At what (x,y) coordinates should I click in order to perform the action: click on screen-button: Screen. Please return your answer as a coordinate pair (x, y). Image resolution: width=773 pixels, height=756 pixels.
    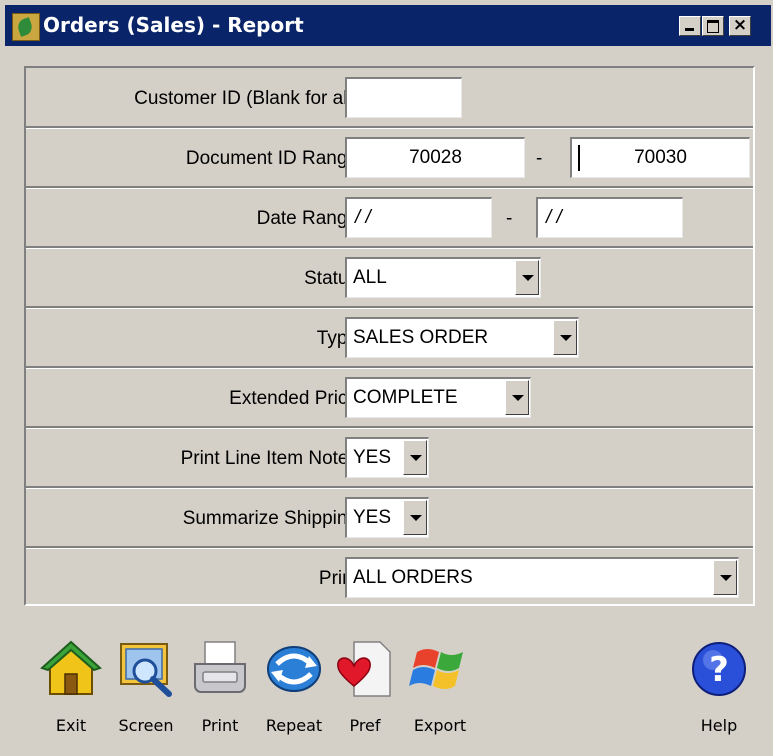
    Looking at the image, I should click on (146, 693).